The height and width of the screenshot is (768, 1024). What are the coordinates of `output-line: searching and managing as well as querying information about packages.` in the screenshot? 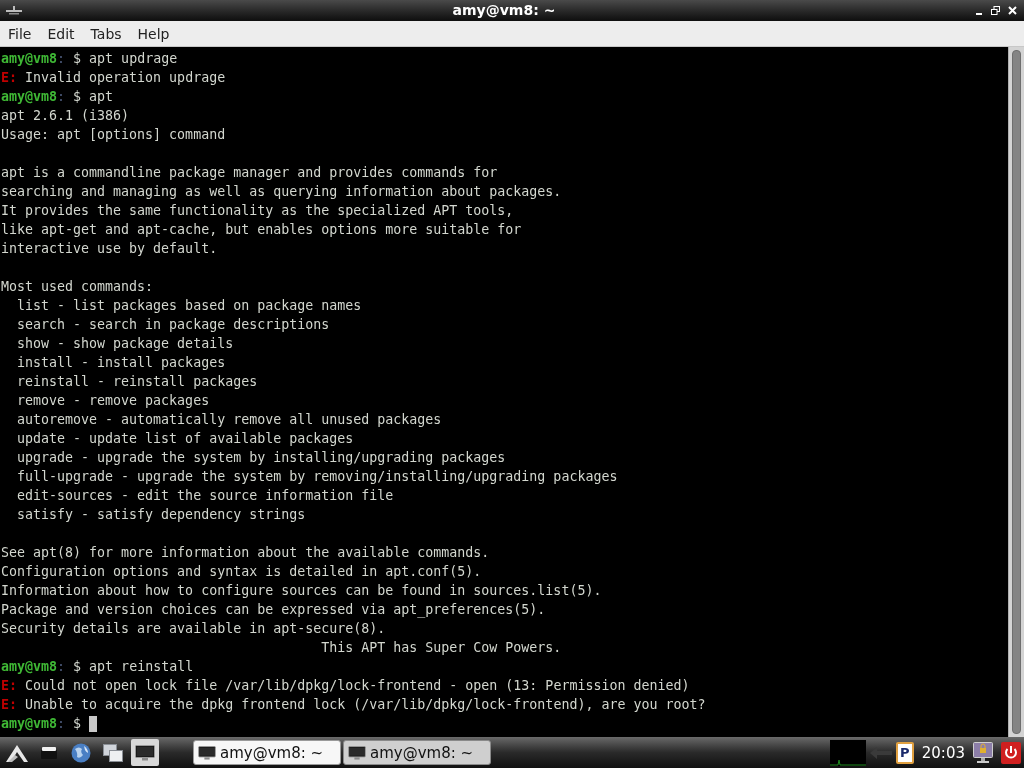 It's located at (282, 192).